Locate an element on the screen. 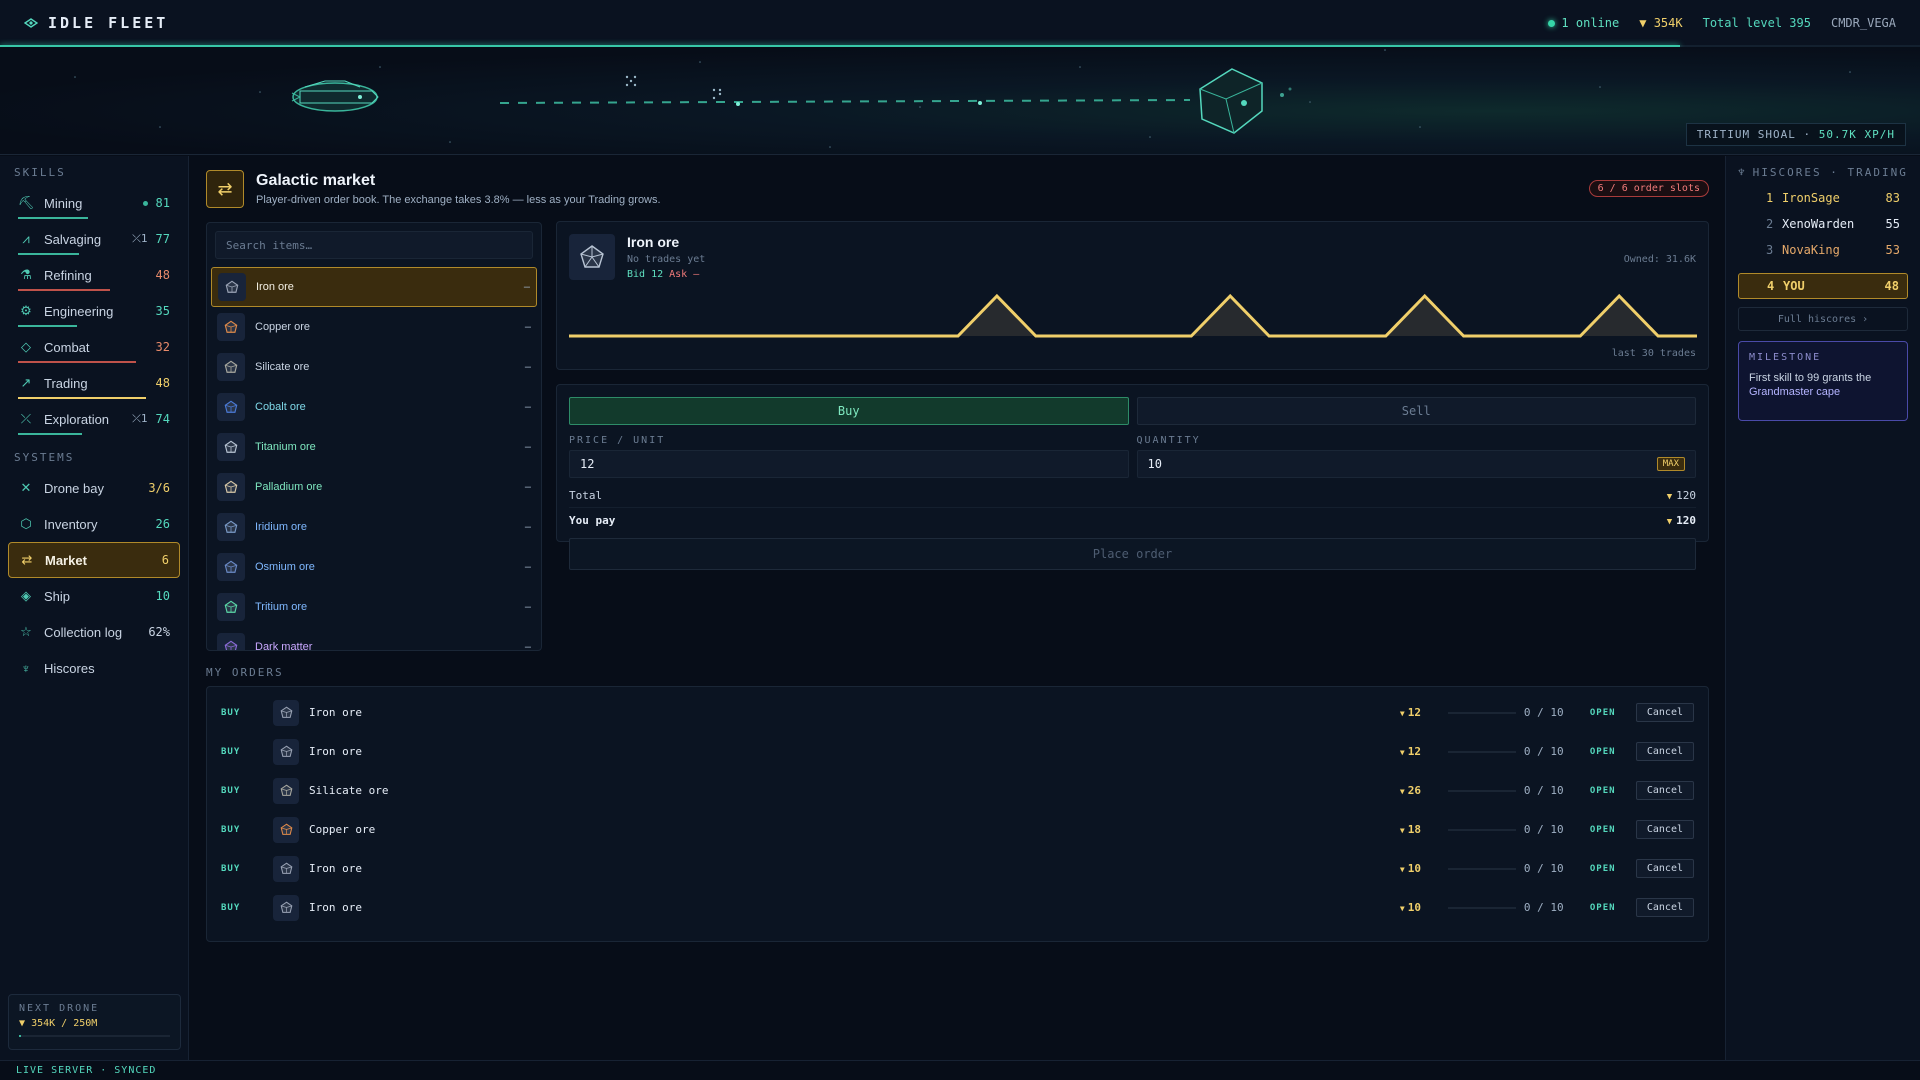 This screenshot has height=1080, width=1920. chart-caption: last 30 trades is located at coordinates (1653, 353).